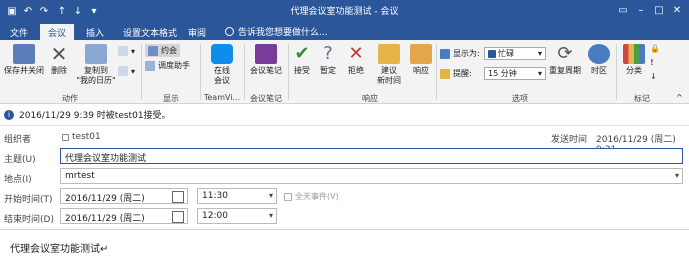  Describe the element at coordinates (229, 31) in the screenshot. I see `lightbulb-icon` at that location.